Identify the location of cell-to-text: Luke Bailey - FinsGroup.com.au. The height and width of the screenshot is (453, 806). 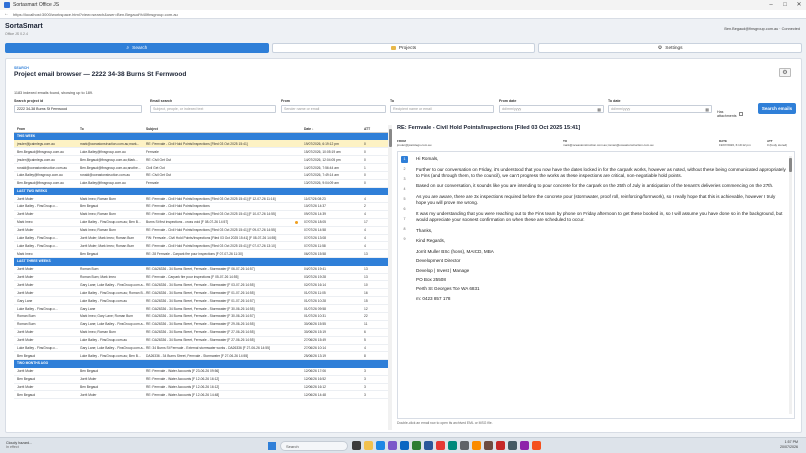
(104, 340).